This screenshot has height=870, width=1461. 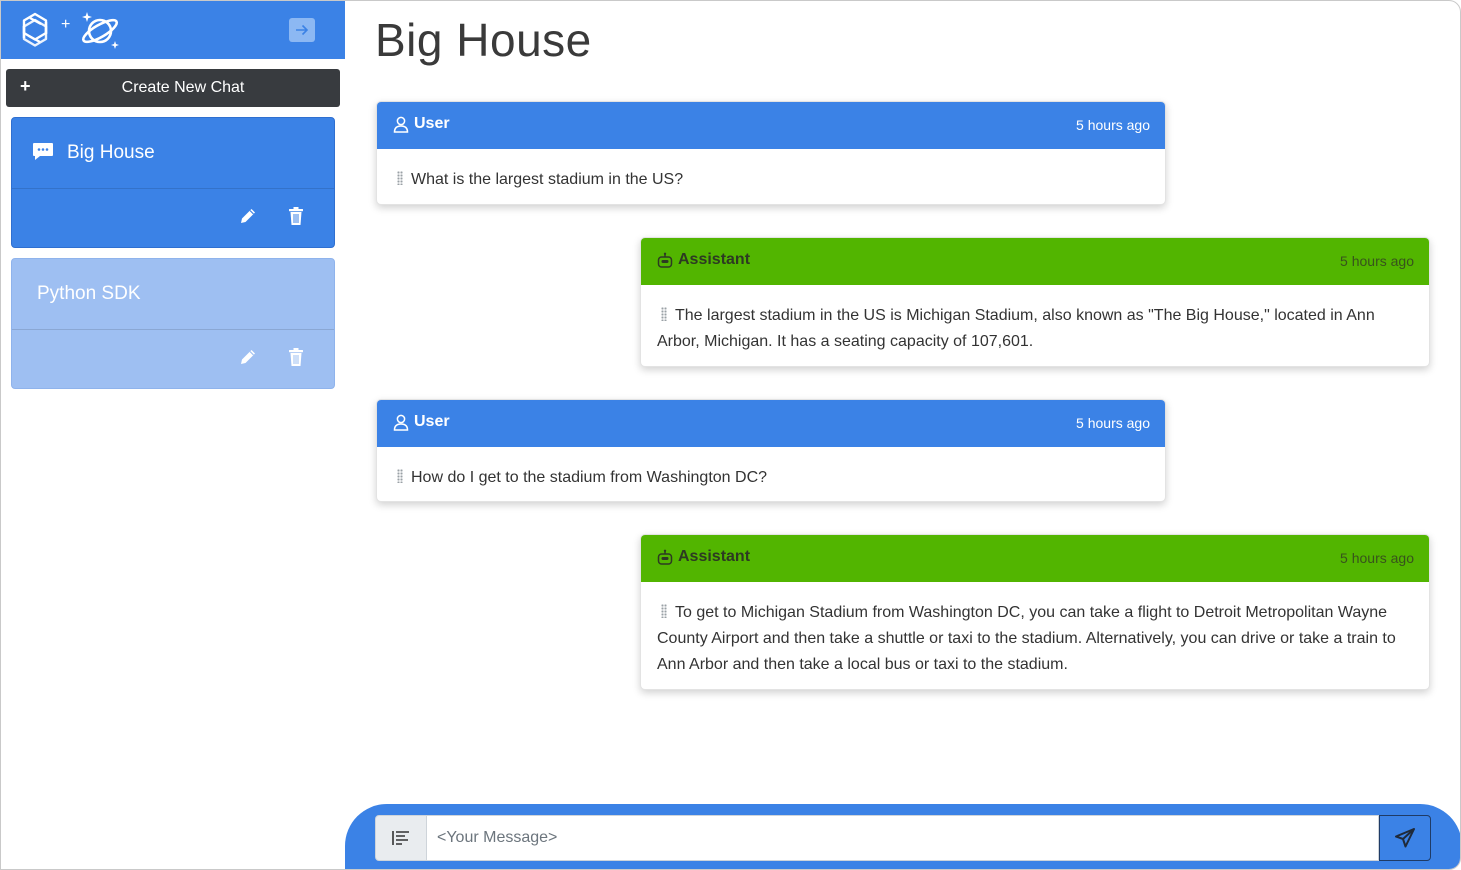 I want to click on message-body: What is the largest stadium in the US?, so click(x=771, y=176).